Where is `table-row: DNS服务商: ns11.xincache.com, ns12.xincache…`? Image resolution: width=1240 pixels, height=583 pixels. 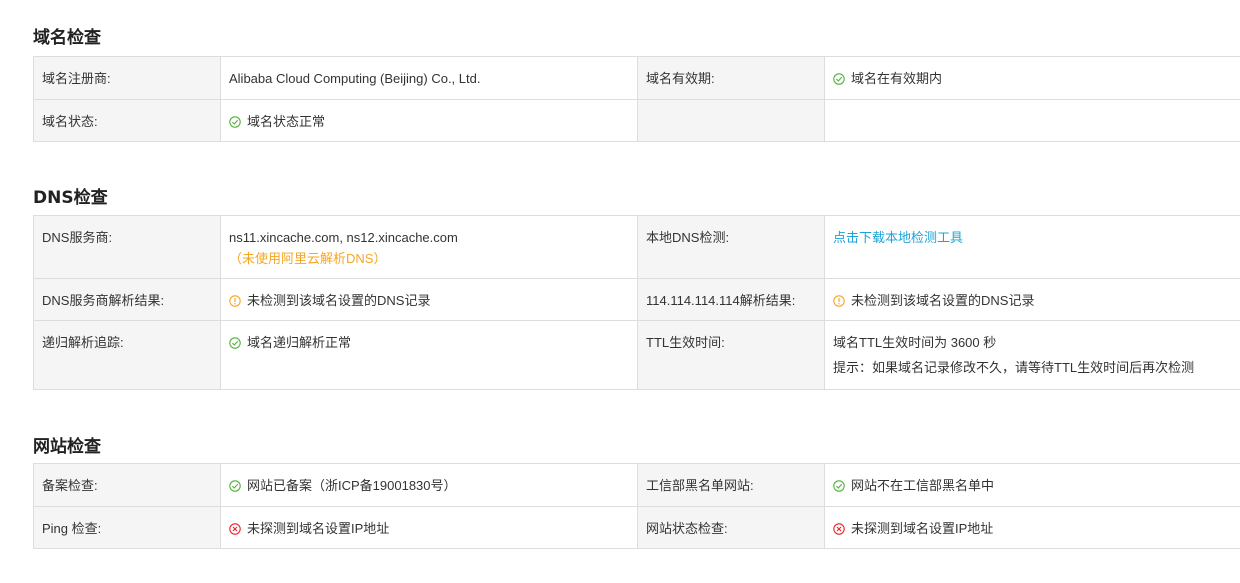 table-row: DNS服务商: ns11.xincache.com, ns12.xincache… is located at coordinates (636, 247).